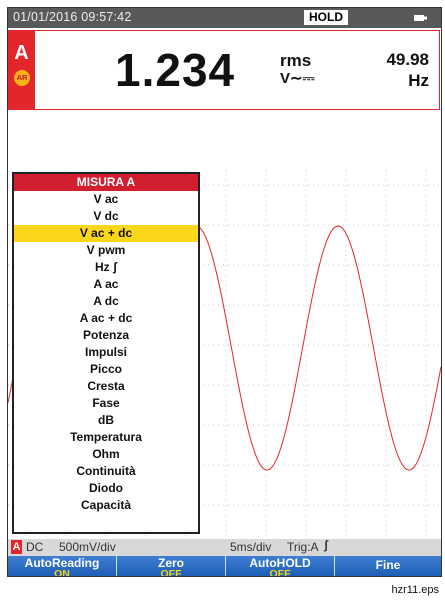 The height and width of the screenshot is (602, 445). Describe the element at coordinates (62, 566) in the screenshot. I see `autoreading-softkey: AutoReading ON` at that location.